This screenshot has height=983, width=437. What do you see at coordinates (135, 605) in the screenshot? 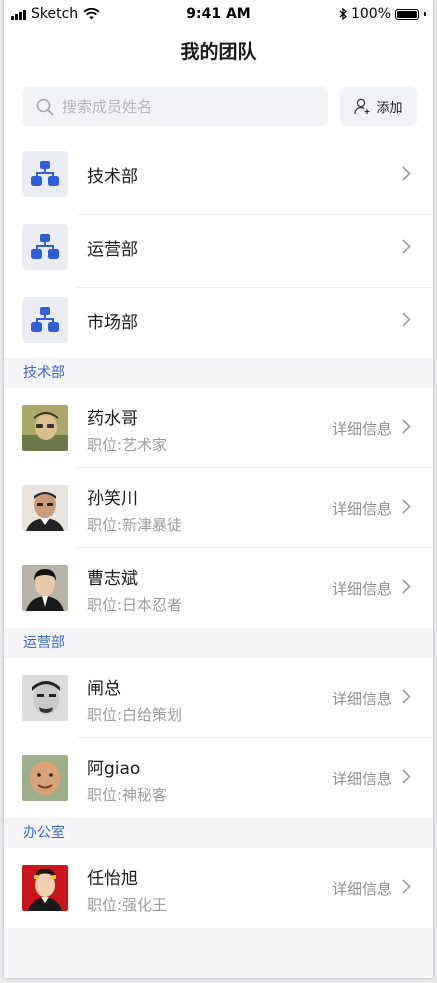
I see `member-position: 职位:日本忍者` at bounding box center [135, 605].